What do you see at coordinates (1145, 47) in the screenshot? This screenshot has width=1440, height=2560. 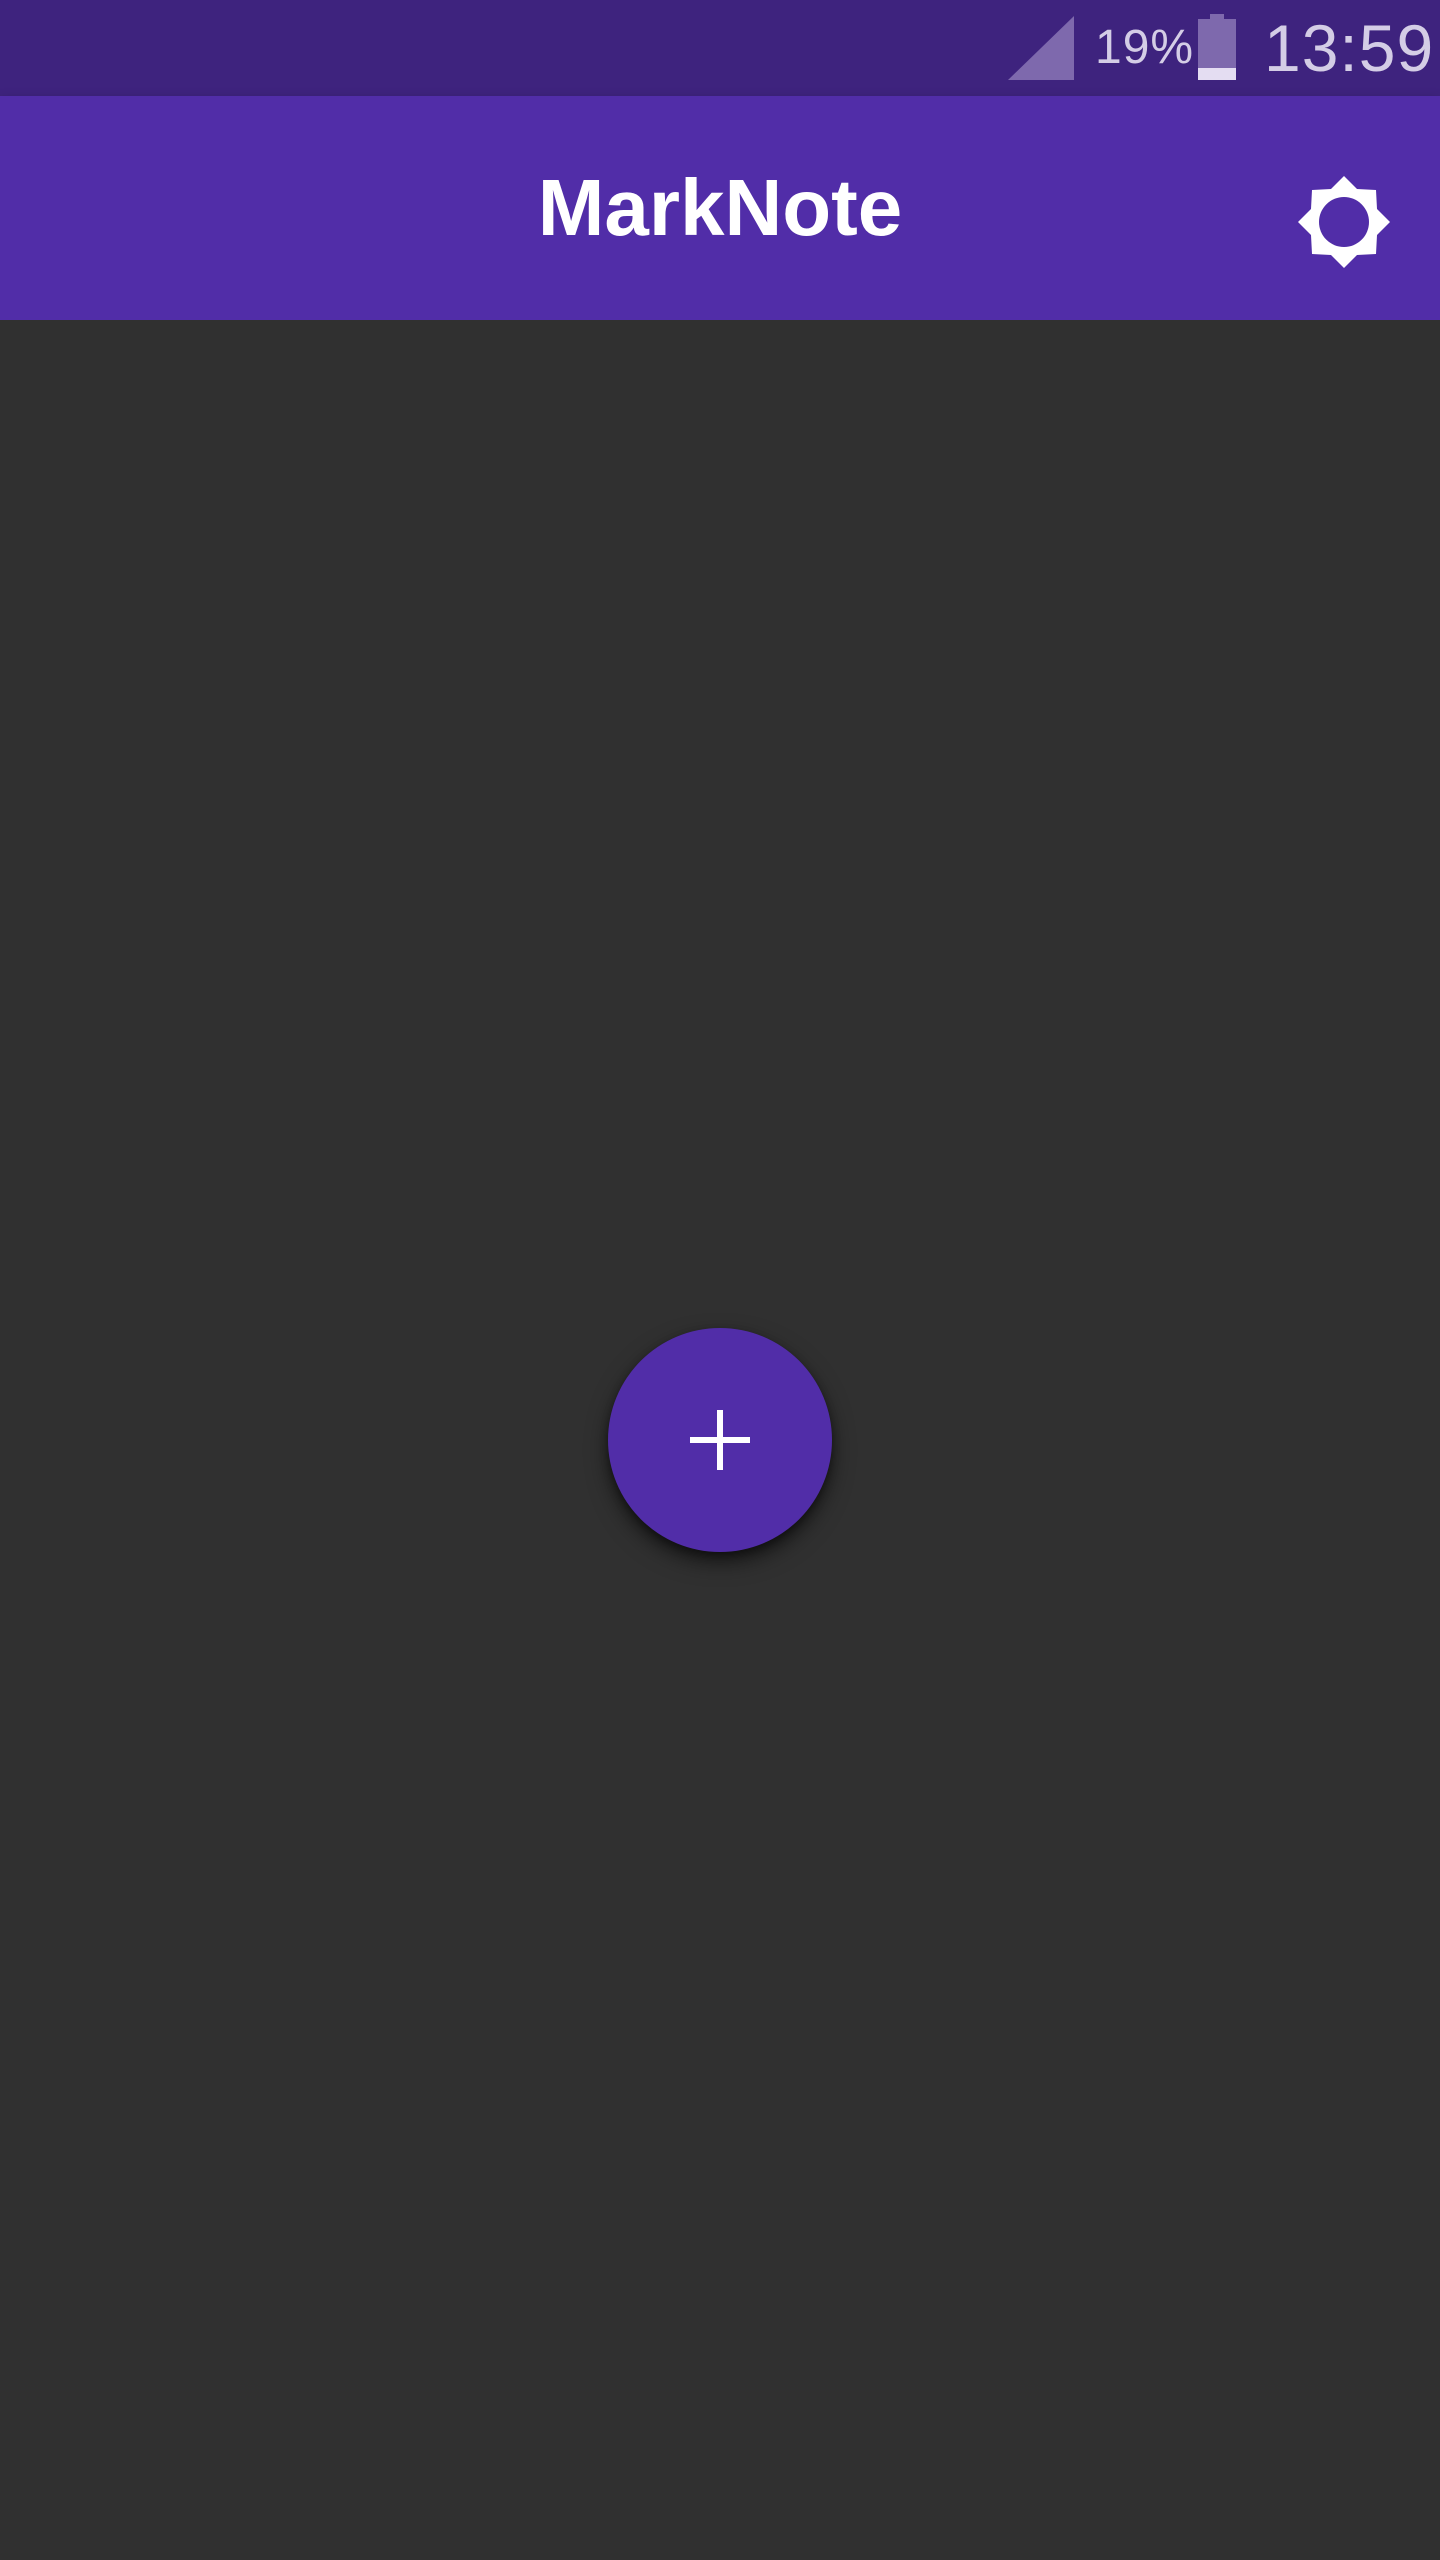 I see `battery-percentage: 19%` at bounding box center [1145, 47].